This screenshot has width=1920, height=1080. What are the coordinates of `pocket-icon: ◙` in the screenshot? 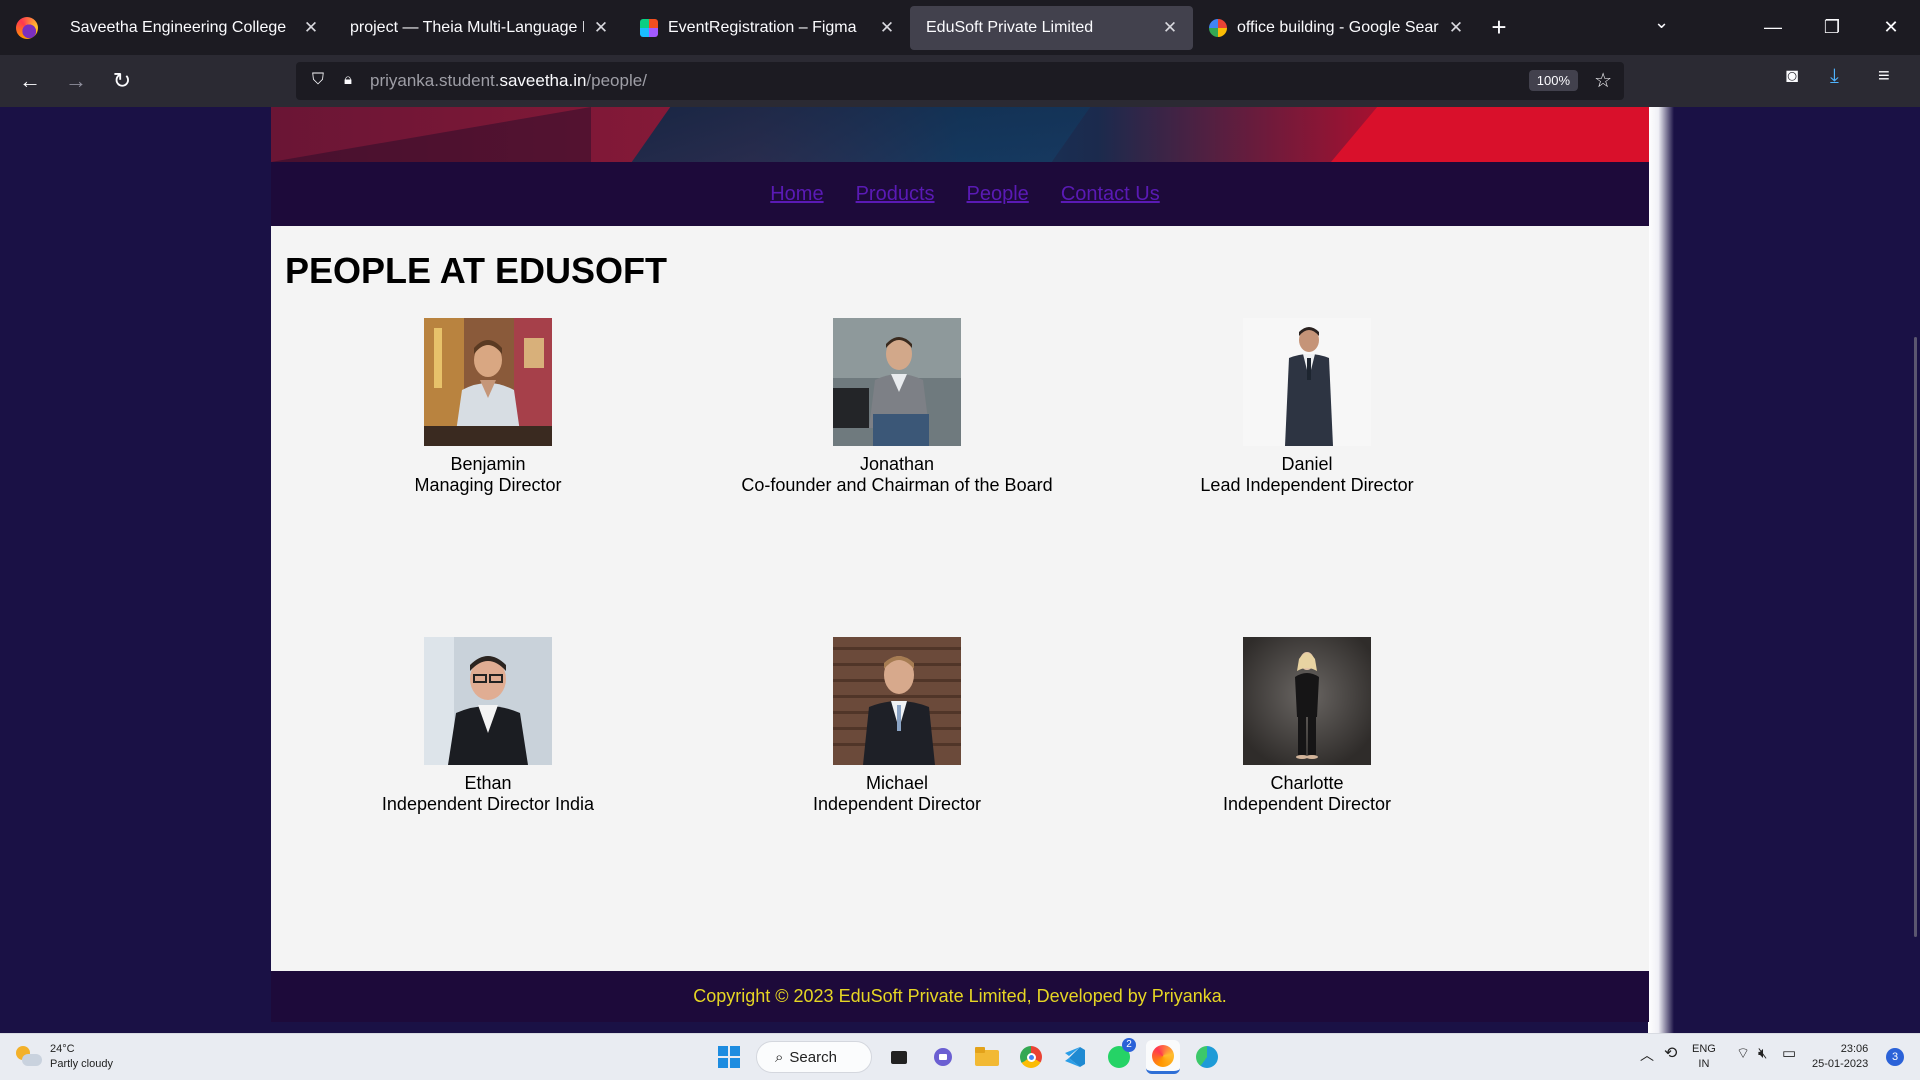 It's located at (1792, 76).